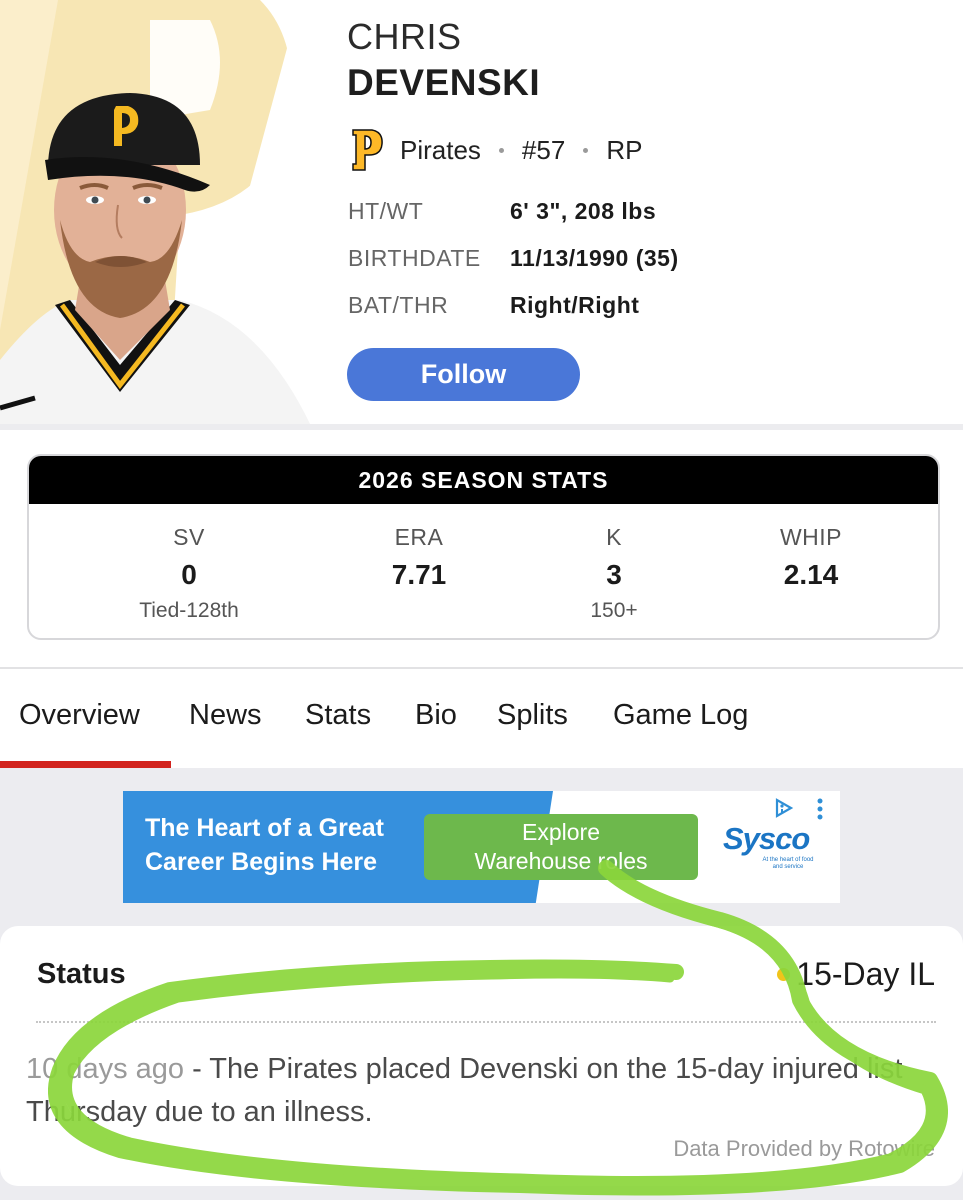 The width and height of the screenshot is (963, 1200). I want to click on stat-label: SV, so click(189, 537).